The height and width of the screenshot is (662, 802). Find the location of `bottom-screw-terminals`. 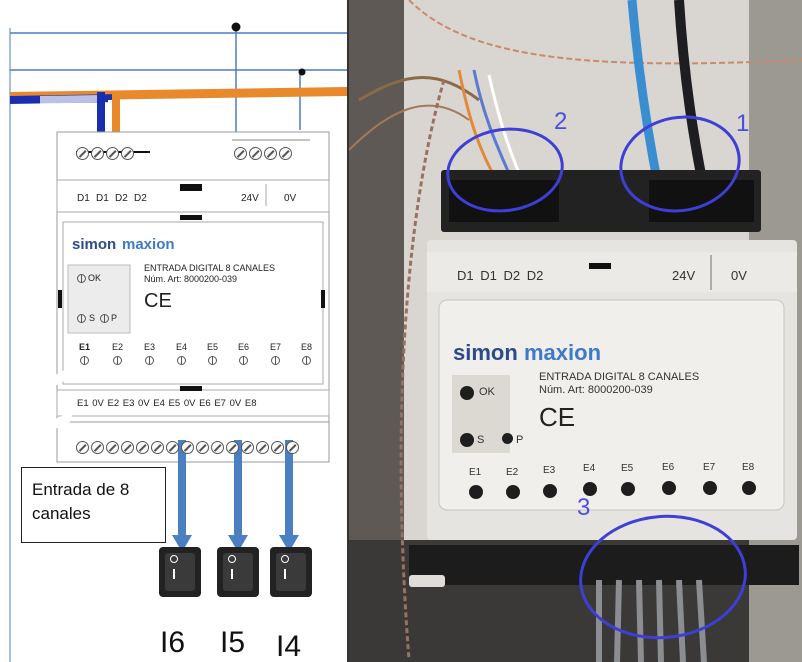

bottom-screw-terminals is located at coordinates (187, 447).